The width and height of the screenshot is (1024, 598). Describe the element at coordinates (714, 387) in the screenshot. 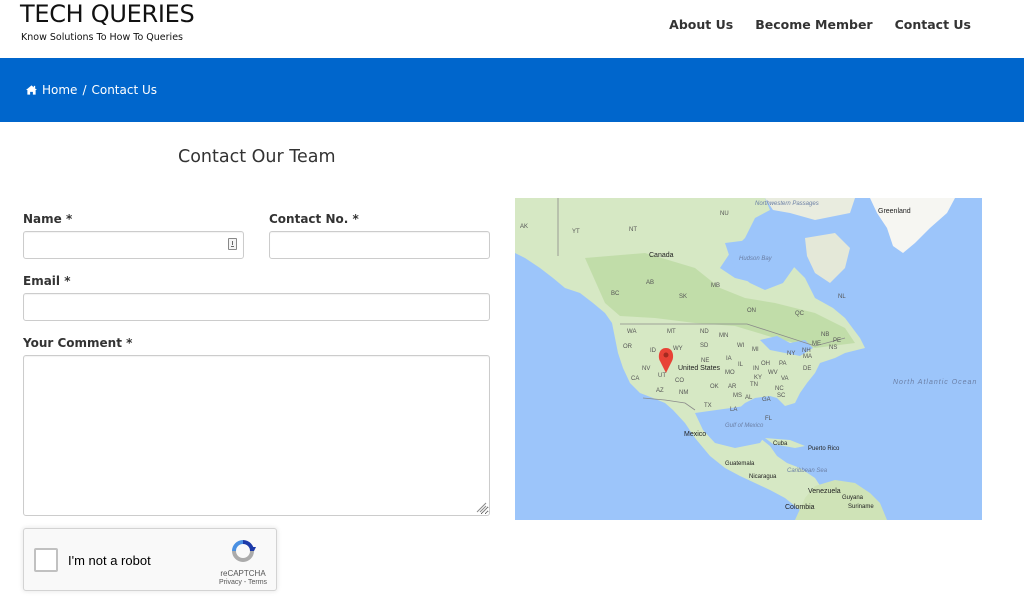

I see `map-region-label: OK` at that location.